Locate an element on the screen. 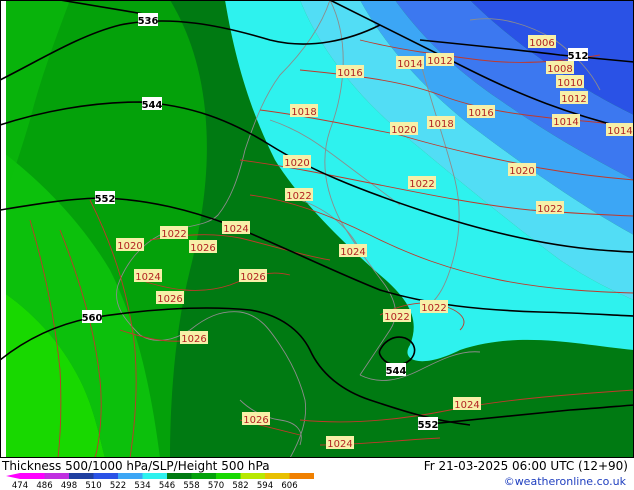 The image size is (634, 490). legend-tick-label: 498 is located at coordinates (69, 485).